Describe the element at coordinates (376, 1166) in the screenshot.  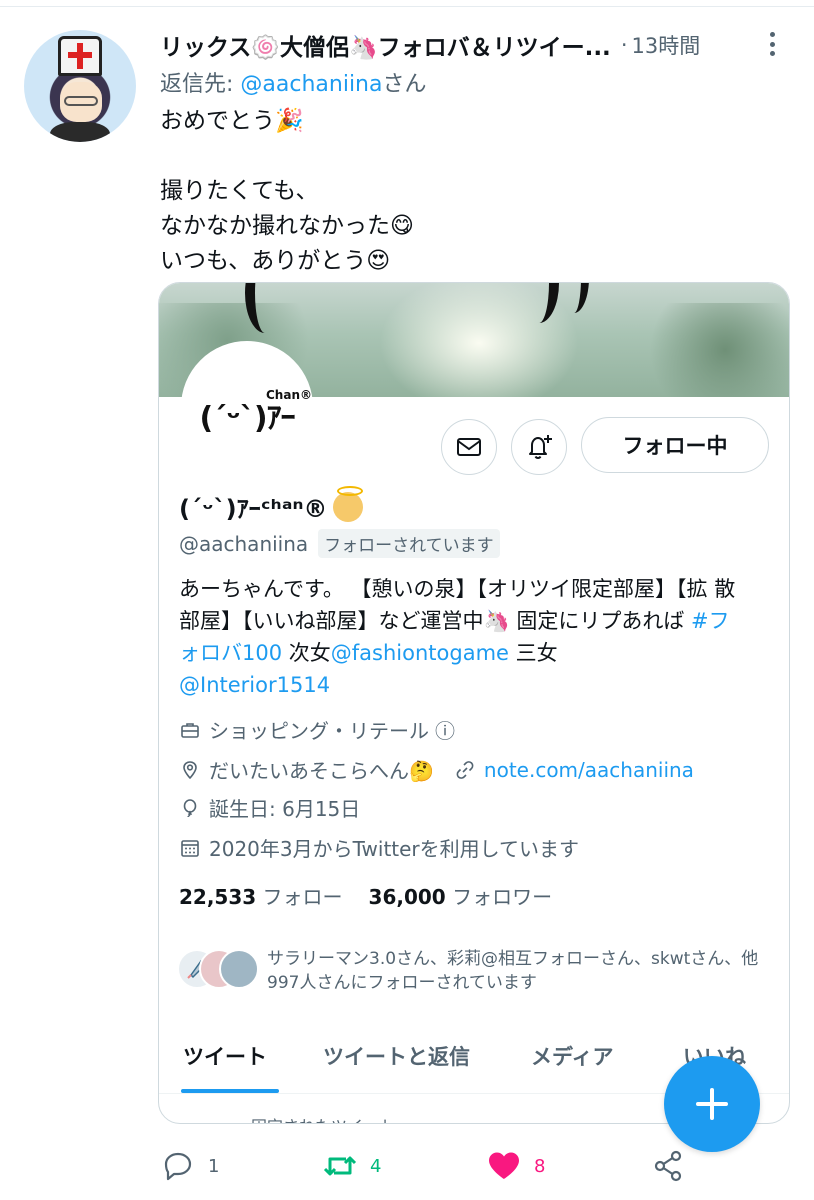
I see `retweet-count: 4` at that location.